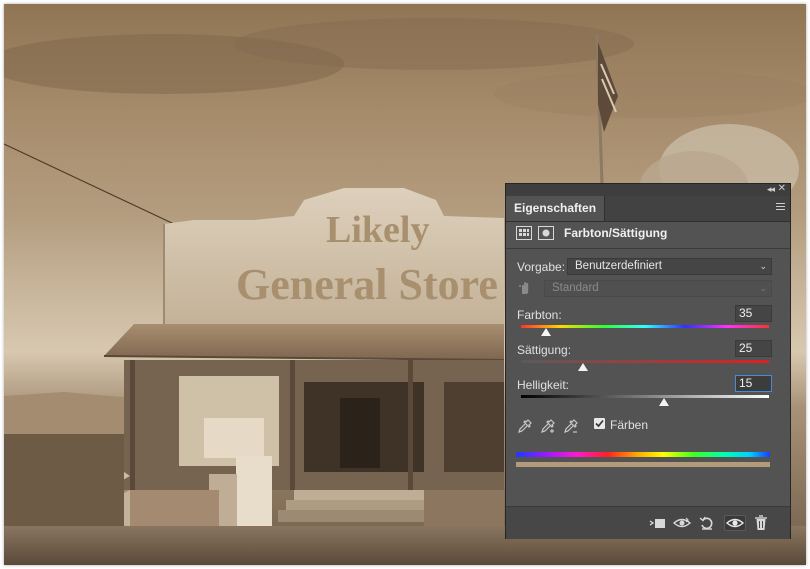  I want to click on hue-slider-track, so click(645, 326).